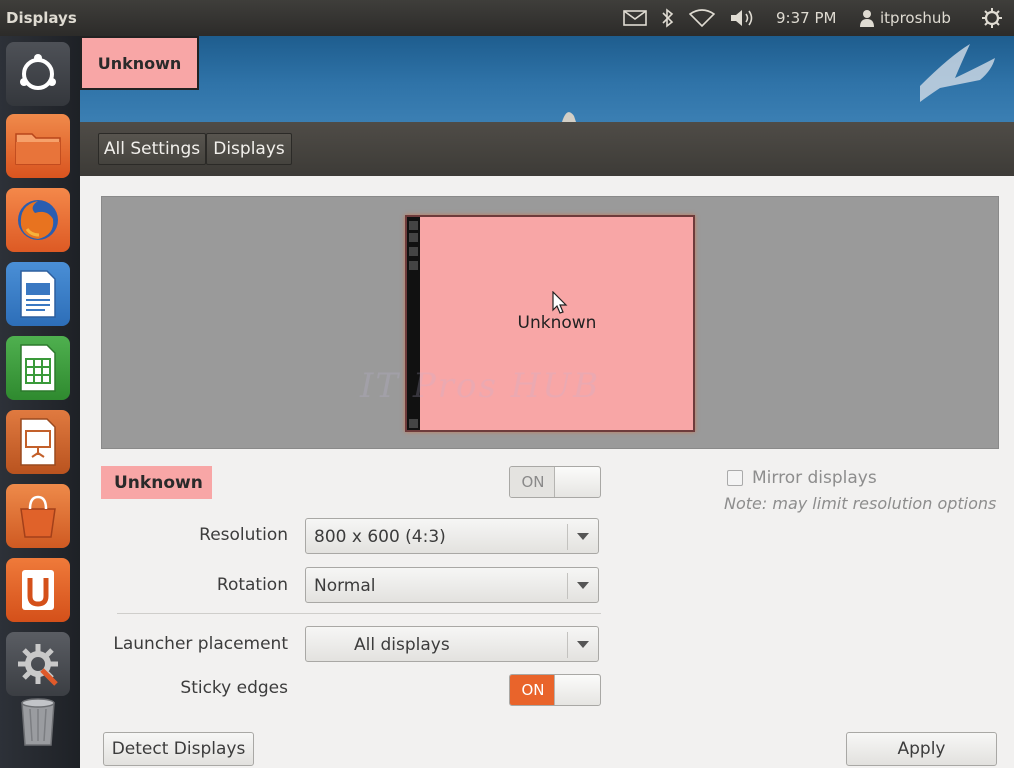 Image resolution: width=1014 pixels, height=768 pixels. Describe the element at coordinates (533, 482) in the screenshot. I see `display-switch-label: ON` at that location.